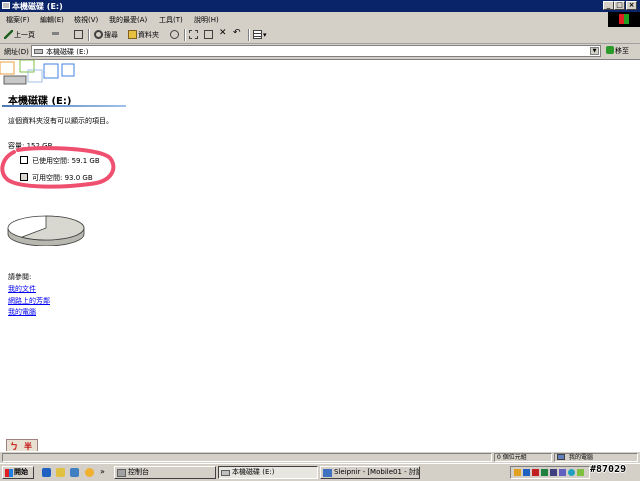  What do you see at coordinates (22, 312) in the screenshot?
I see `link-my-computer: 我的電腦` at bounding box center [22, 312].